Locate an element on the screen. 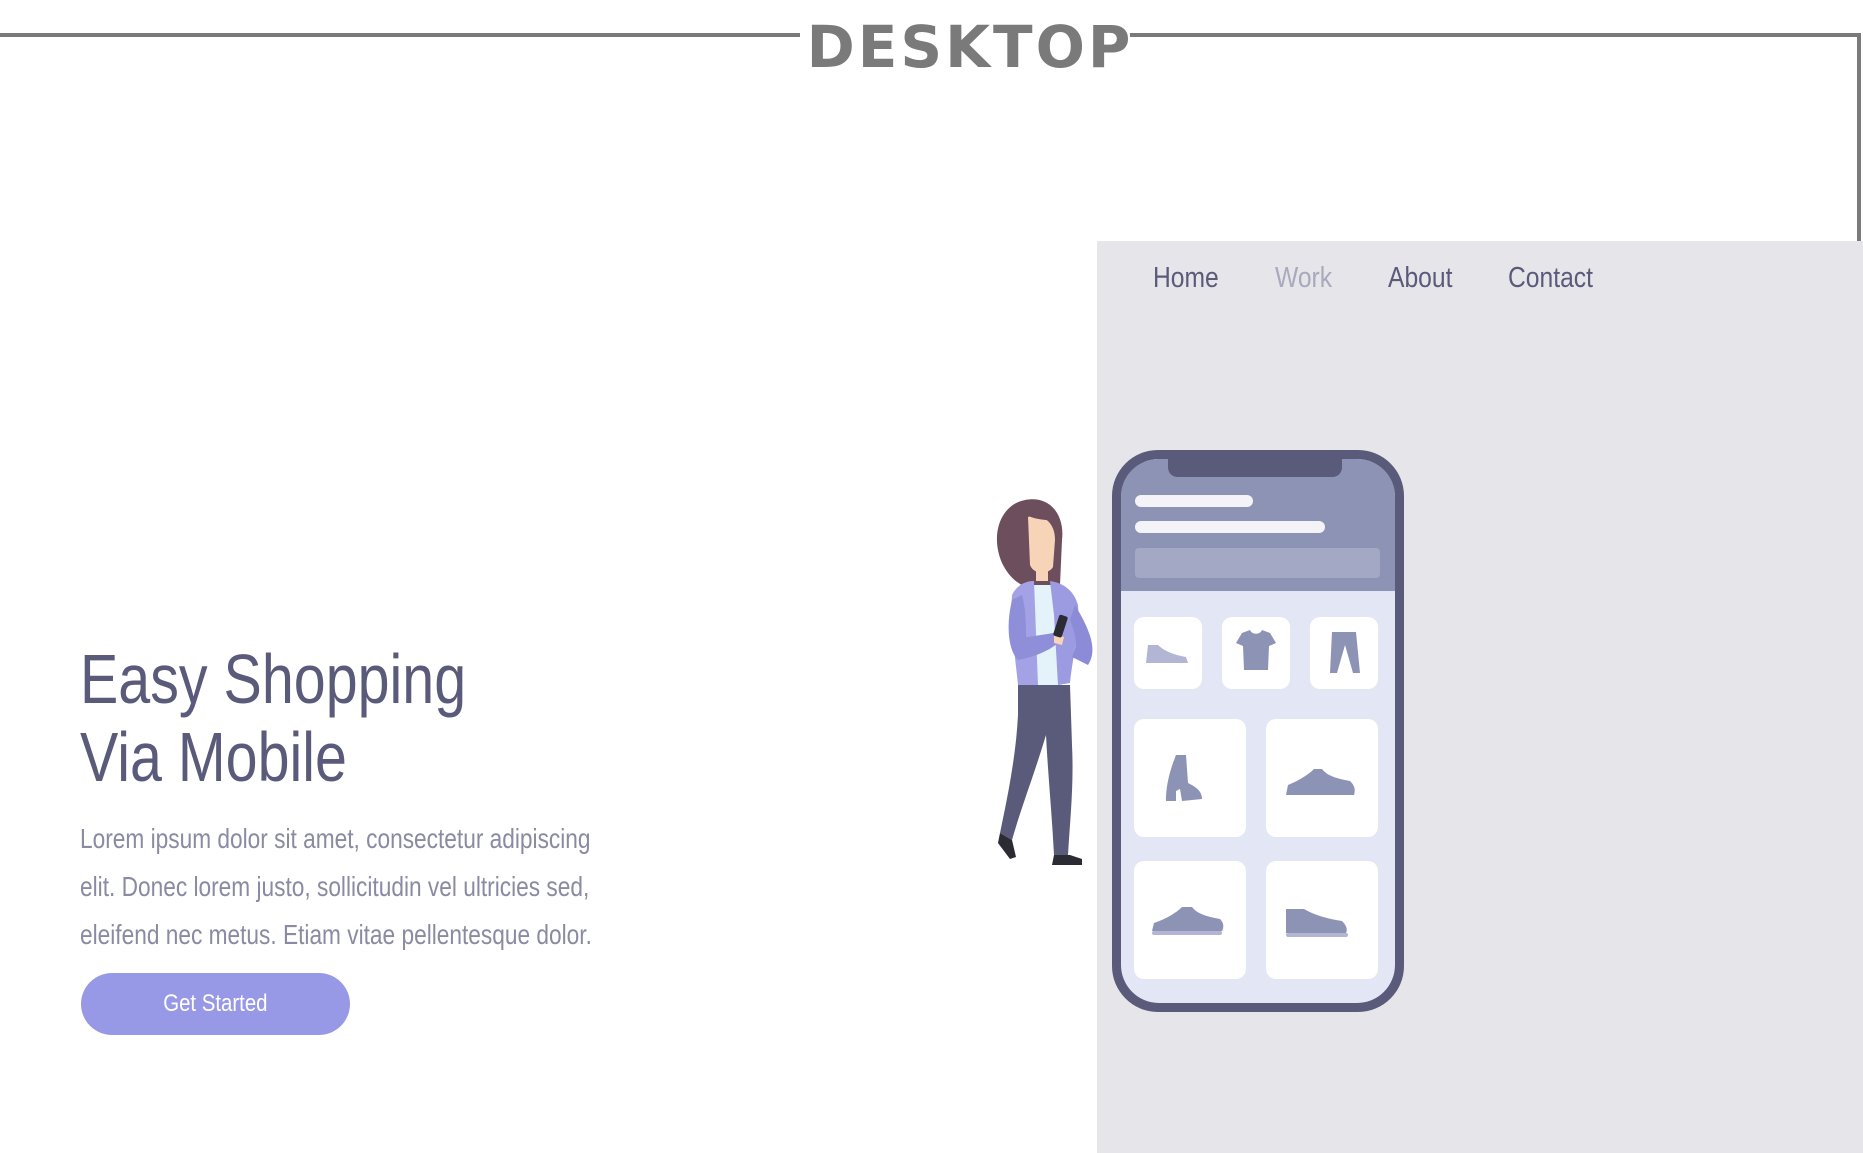 The width and height of the screenshot is (1863, 1153). get-started-button: Get Started is located at coordinates (215, 1004).